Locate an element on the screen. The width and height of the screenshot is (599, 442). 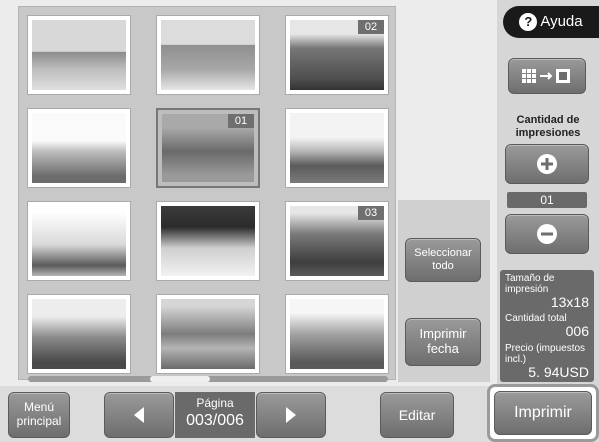
print-quantity-value: 01 is located at coordinates (547, 200).